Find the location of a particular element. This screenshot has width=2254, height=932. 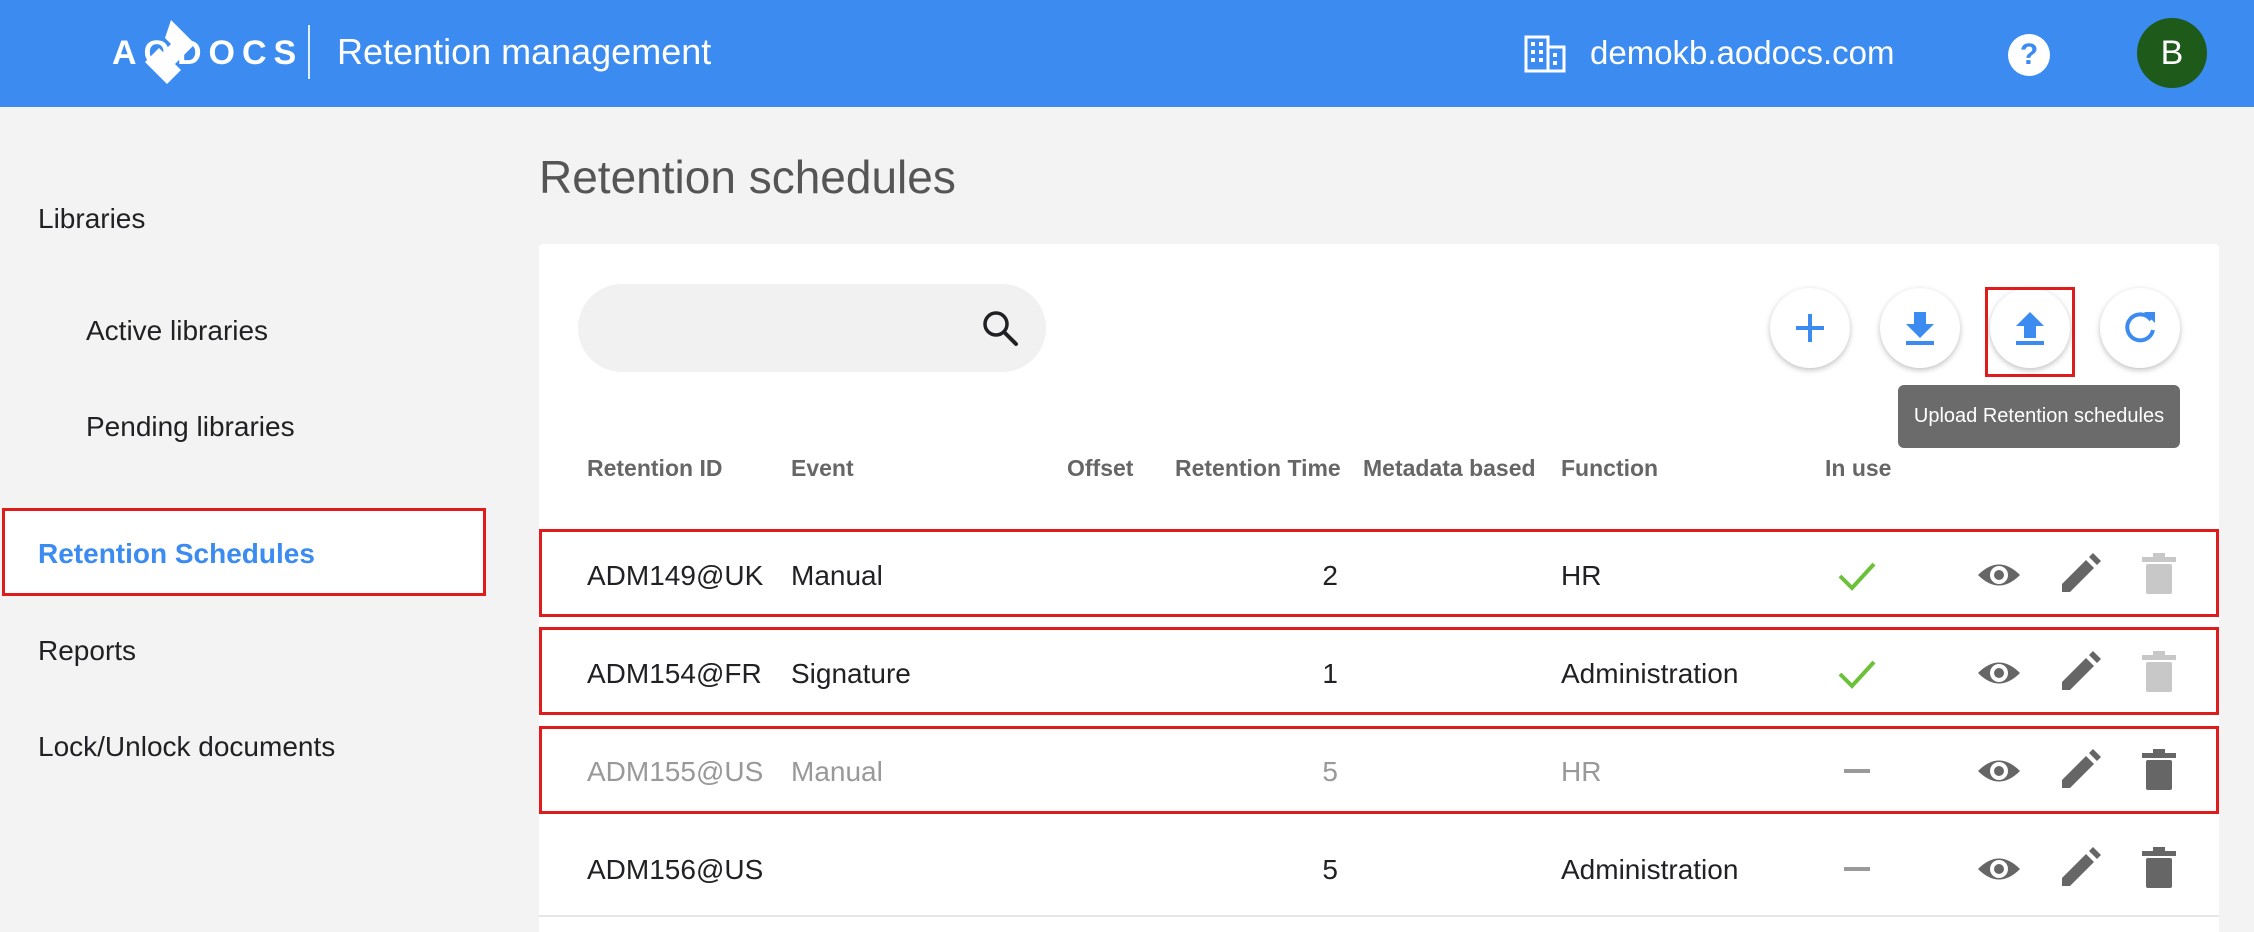

sidebar-item-active-libraries: Active libraries is located at coordinates (177, 331).